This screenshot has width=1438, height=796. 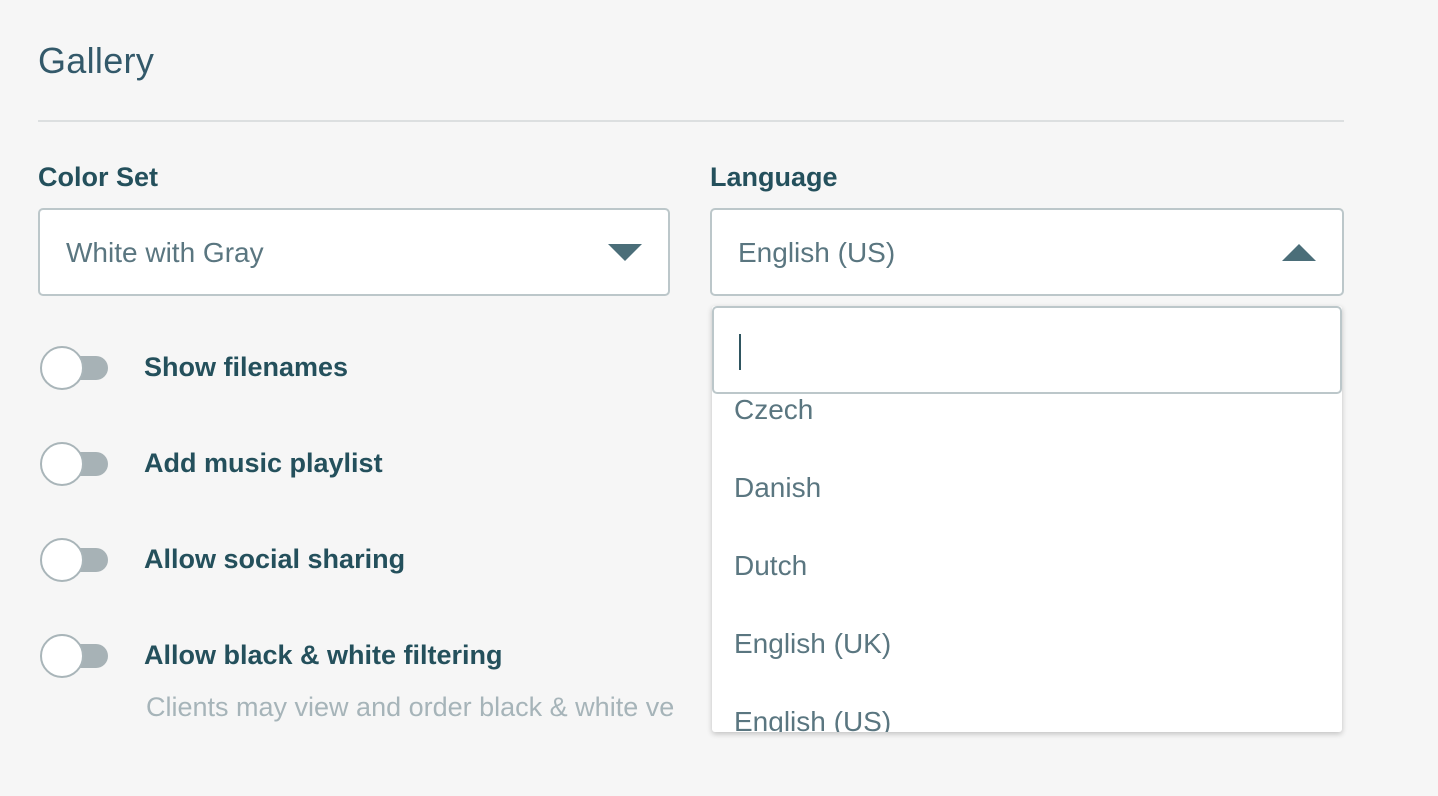 I want to click on allow-bw-filtering-toggle, so click(x=74, y=656).